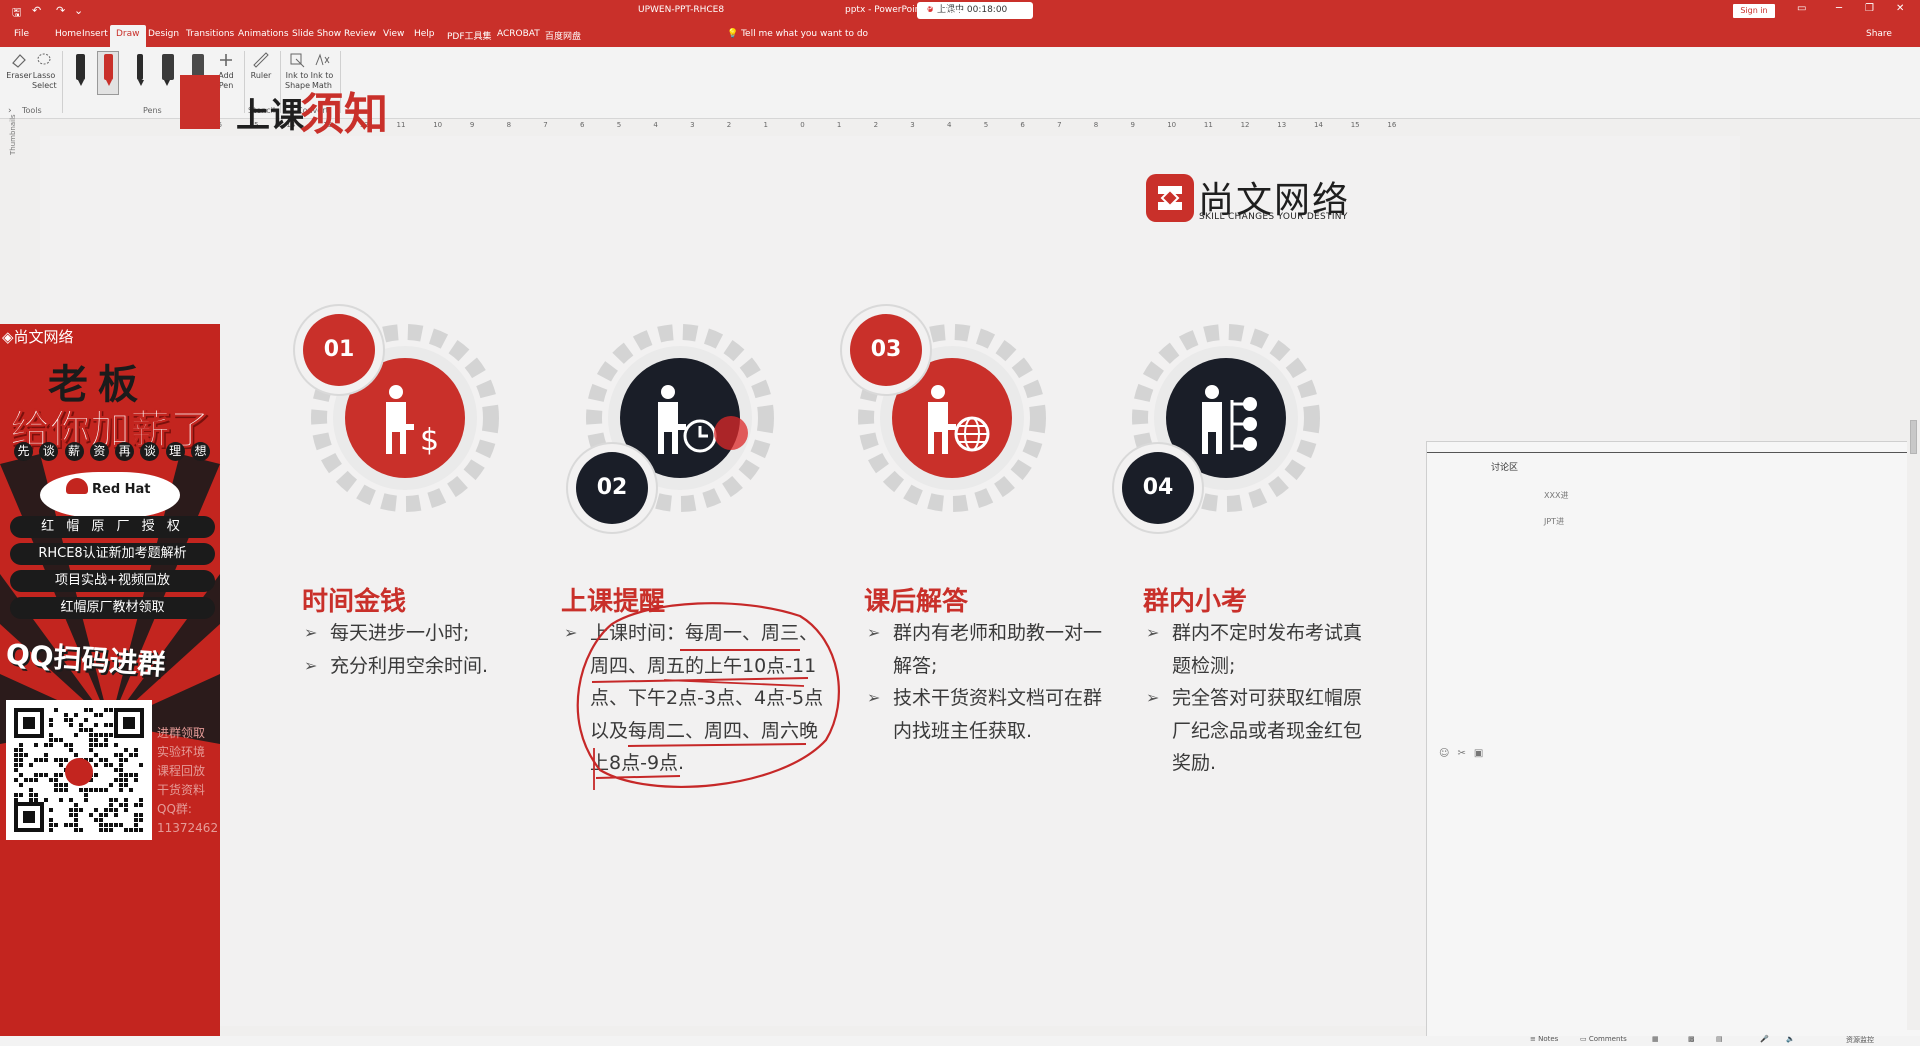 The height and width of the screenshot is (1046, 1920). Describe the element at coordinates (19, 61) in the screenshot. I see `eraser-icon` at that location.